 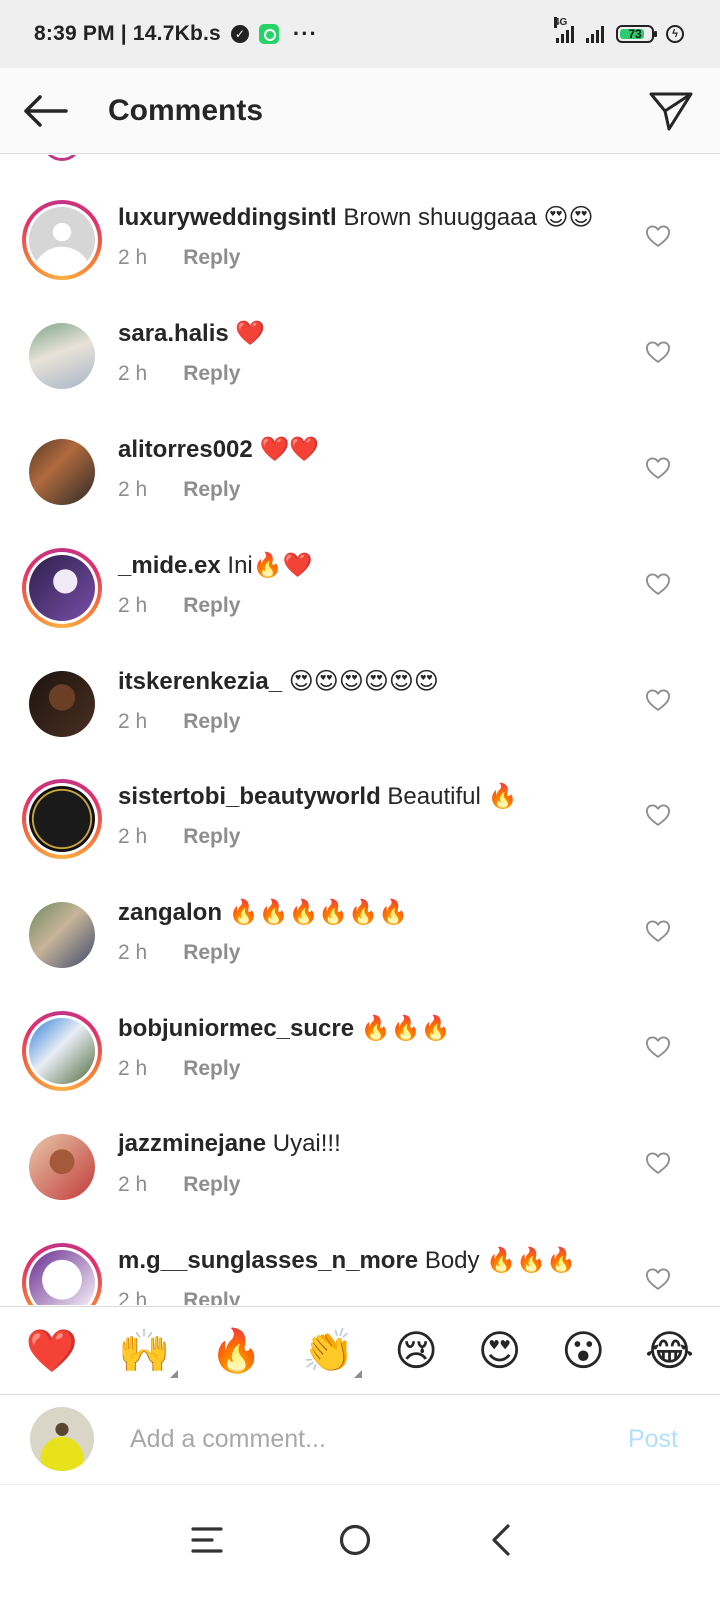 I want to click on post-button: Post, so click(x=653, y=1439).